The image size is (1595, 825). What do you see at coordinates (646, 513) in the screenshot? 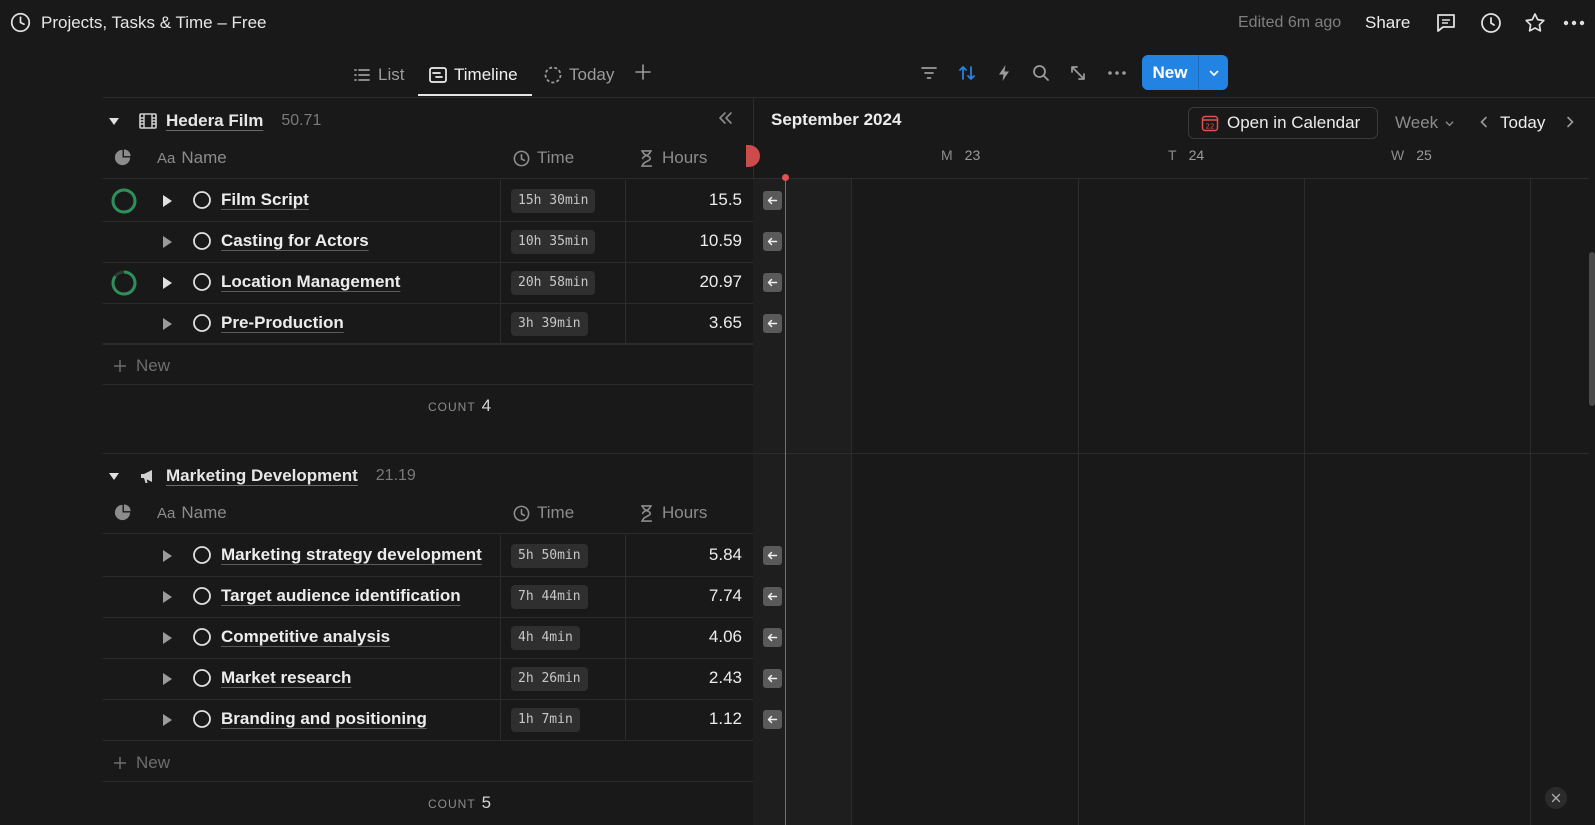
I see `hourglass-icon` at bounding box center [646, 513].